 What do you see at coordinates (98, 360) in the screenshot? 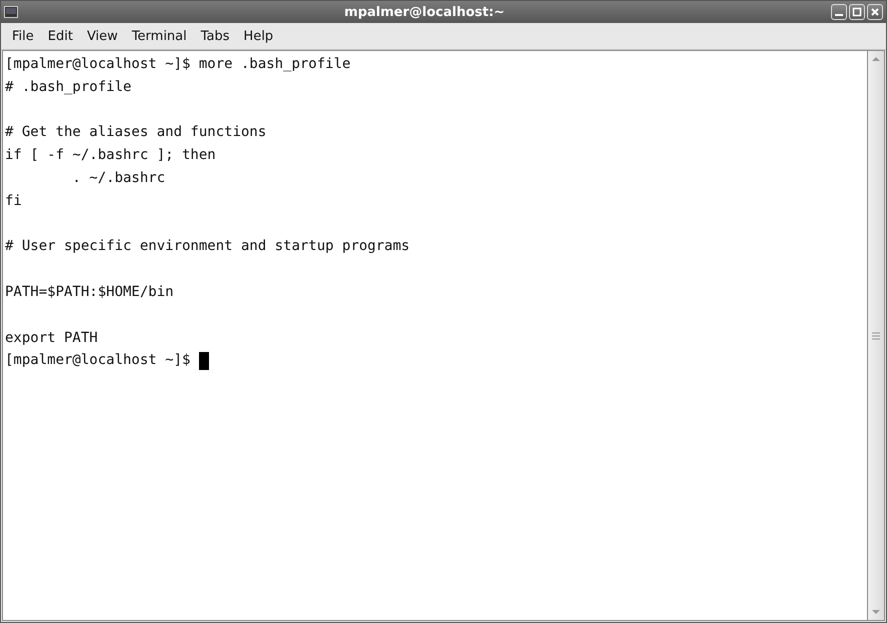
I see `terminal-line: [mpalmer@localhost ~]$` at bounding box center [98, 360].